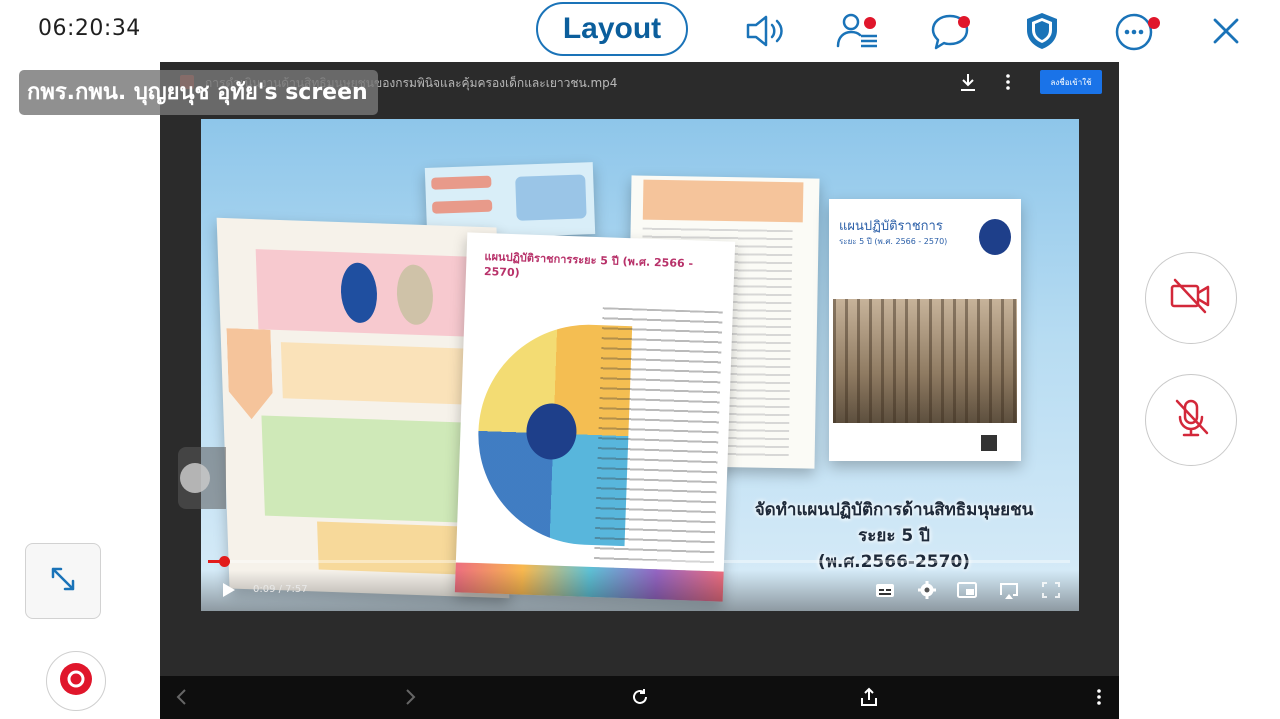  What do you see at coordinates (1226, 31) in the screenshot?
I see `close-icon` at bounding box center [1226, 31].